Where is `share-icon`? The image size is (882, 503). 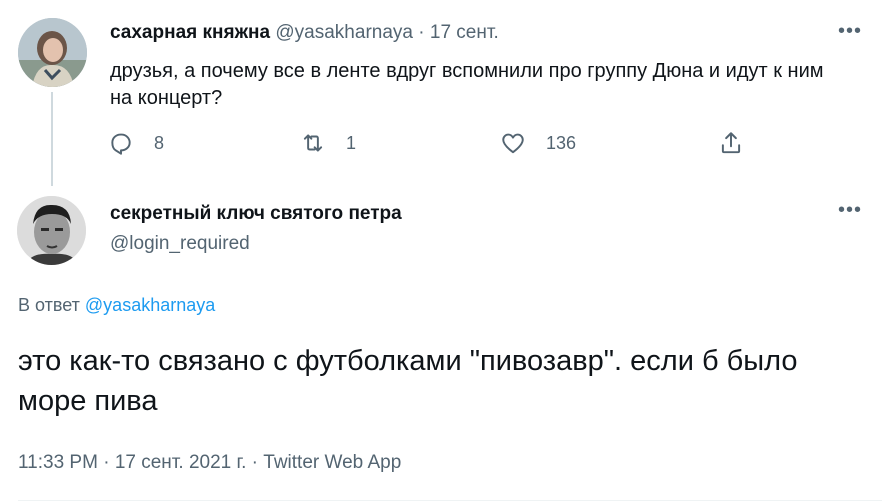
share-icon is located at coordinates (731, 143).